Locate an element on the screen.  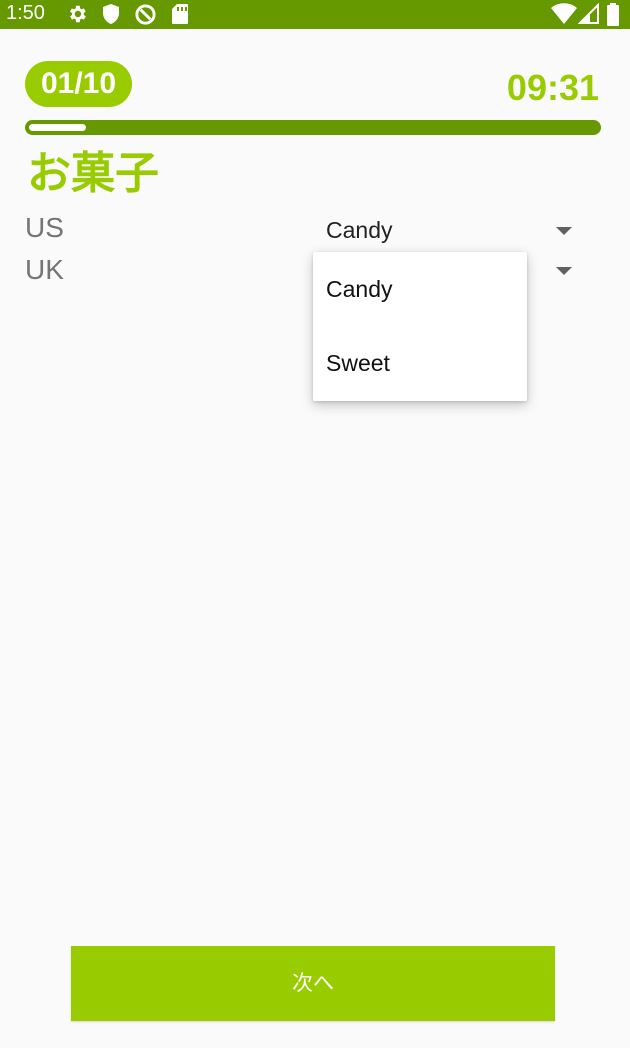
status-bar: 1:50 is located at coordinates (315, 14).